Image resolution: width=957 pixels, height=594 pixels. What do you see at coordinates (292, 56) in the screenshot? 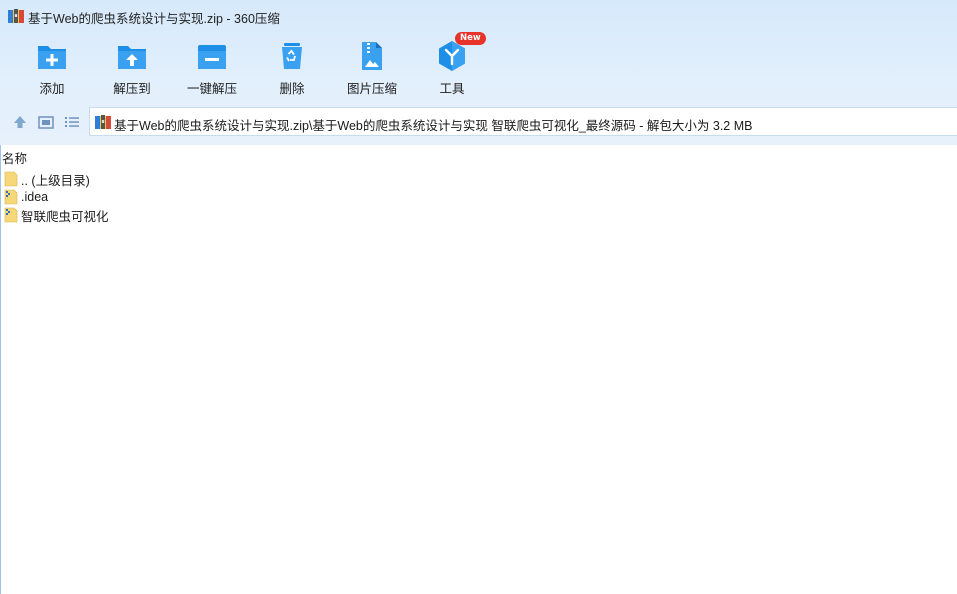
I see `recycle-bin-icon` at bounding box center [292, 56].